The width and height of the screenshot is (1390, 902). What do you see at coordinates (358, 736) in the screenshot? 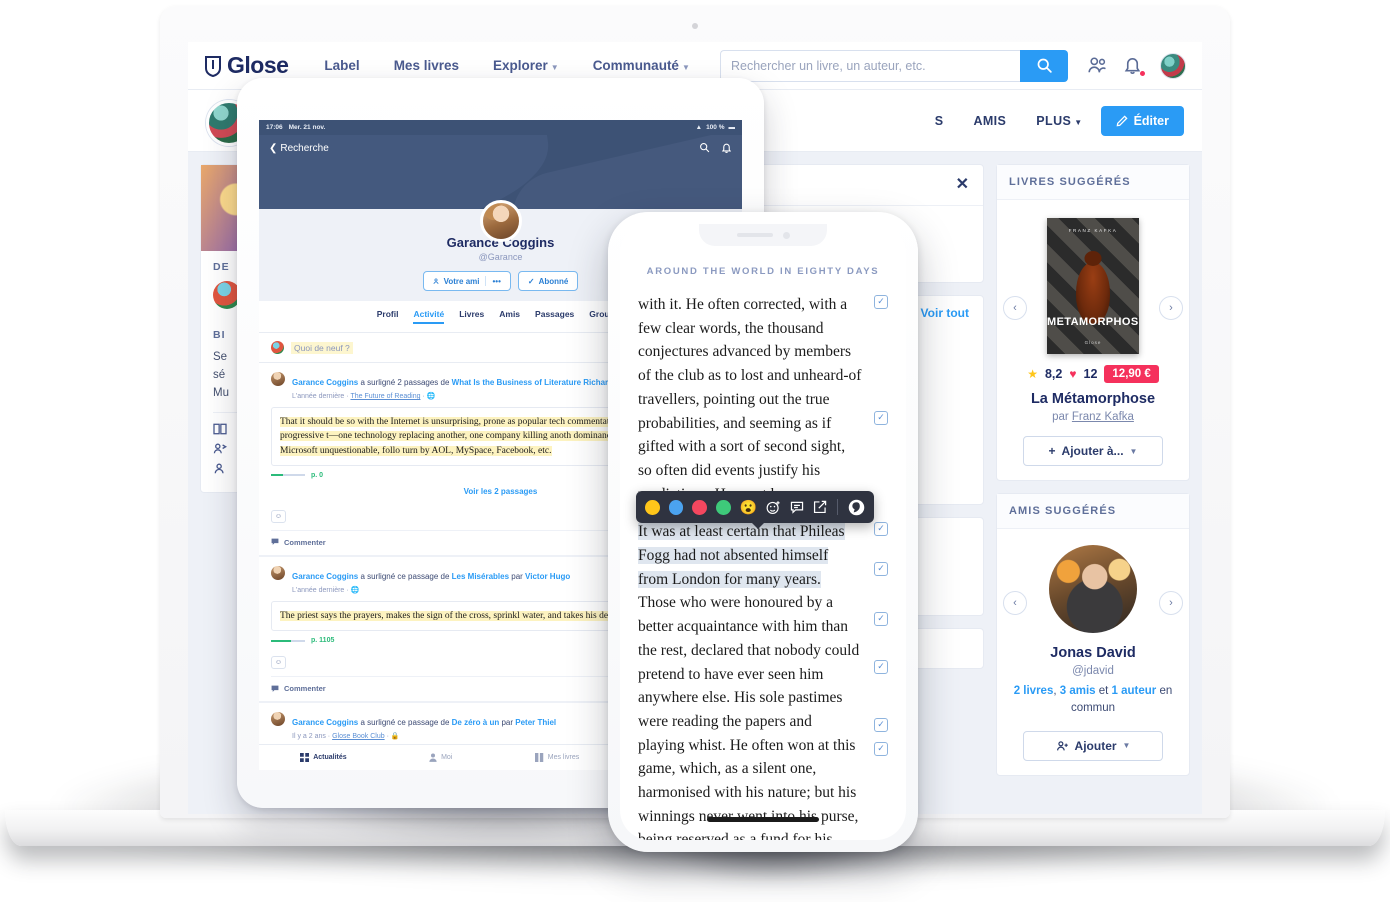
I see `post-context: Glose Book Club` at bounding box center [358, 736].